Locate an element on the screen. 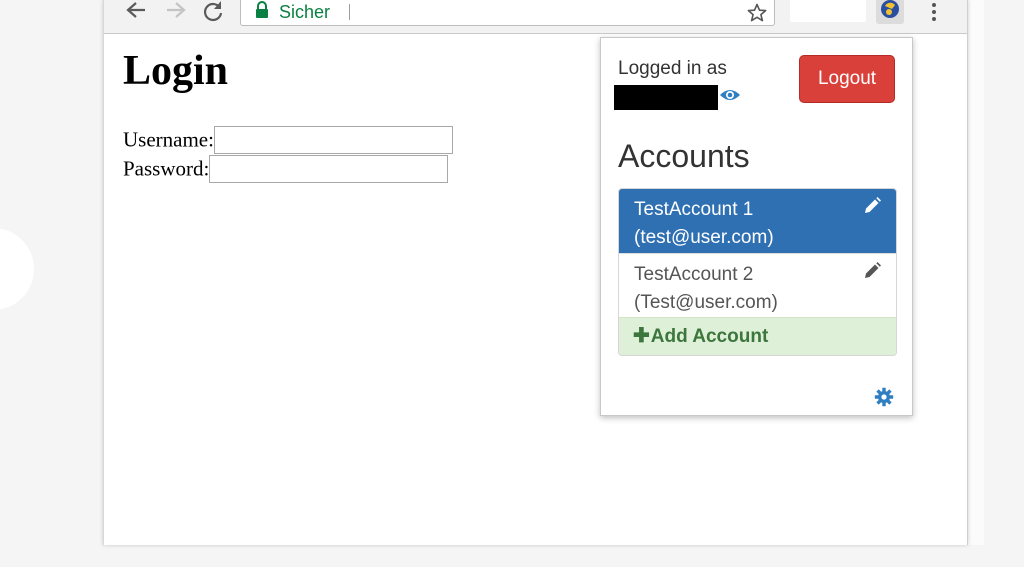 Image resolution: width=1024 pixels, height=567 pixels. back-arrow-icon is located at coordinates (136, 11).